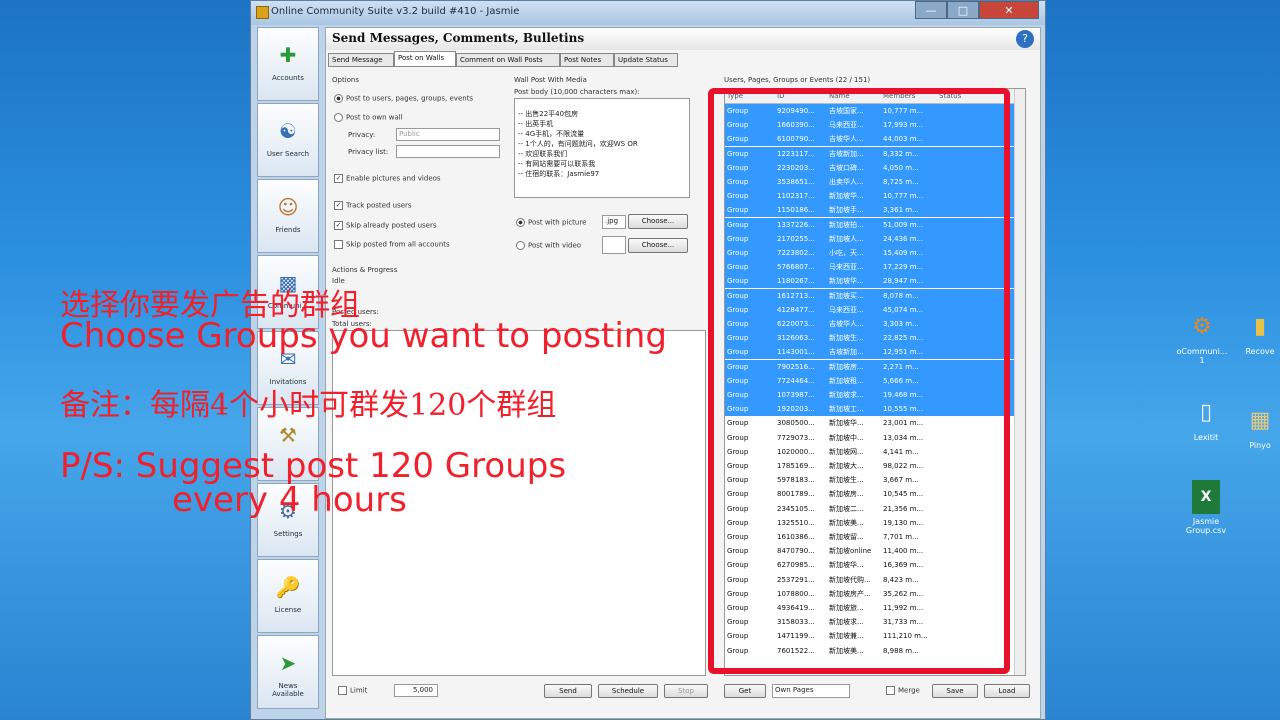 This screenshot has height=720, width=1280. I want to click on minimize-button: —, so click(931, 10).